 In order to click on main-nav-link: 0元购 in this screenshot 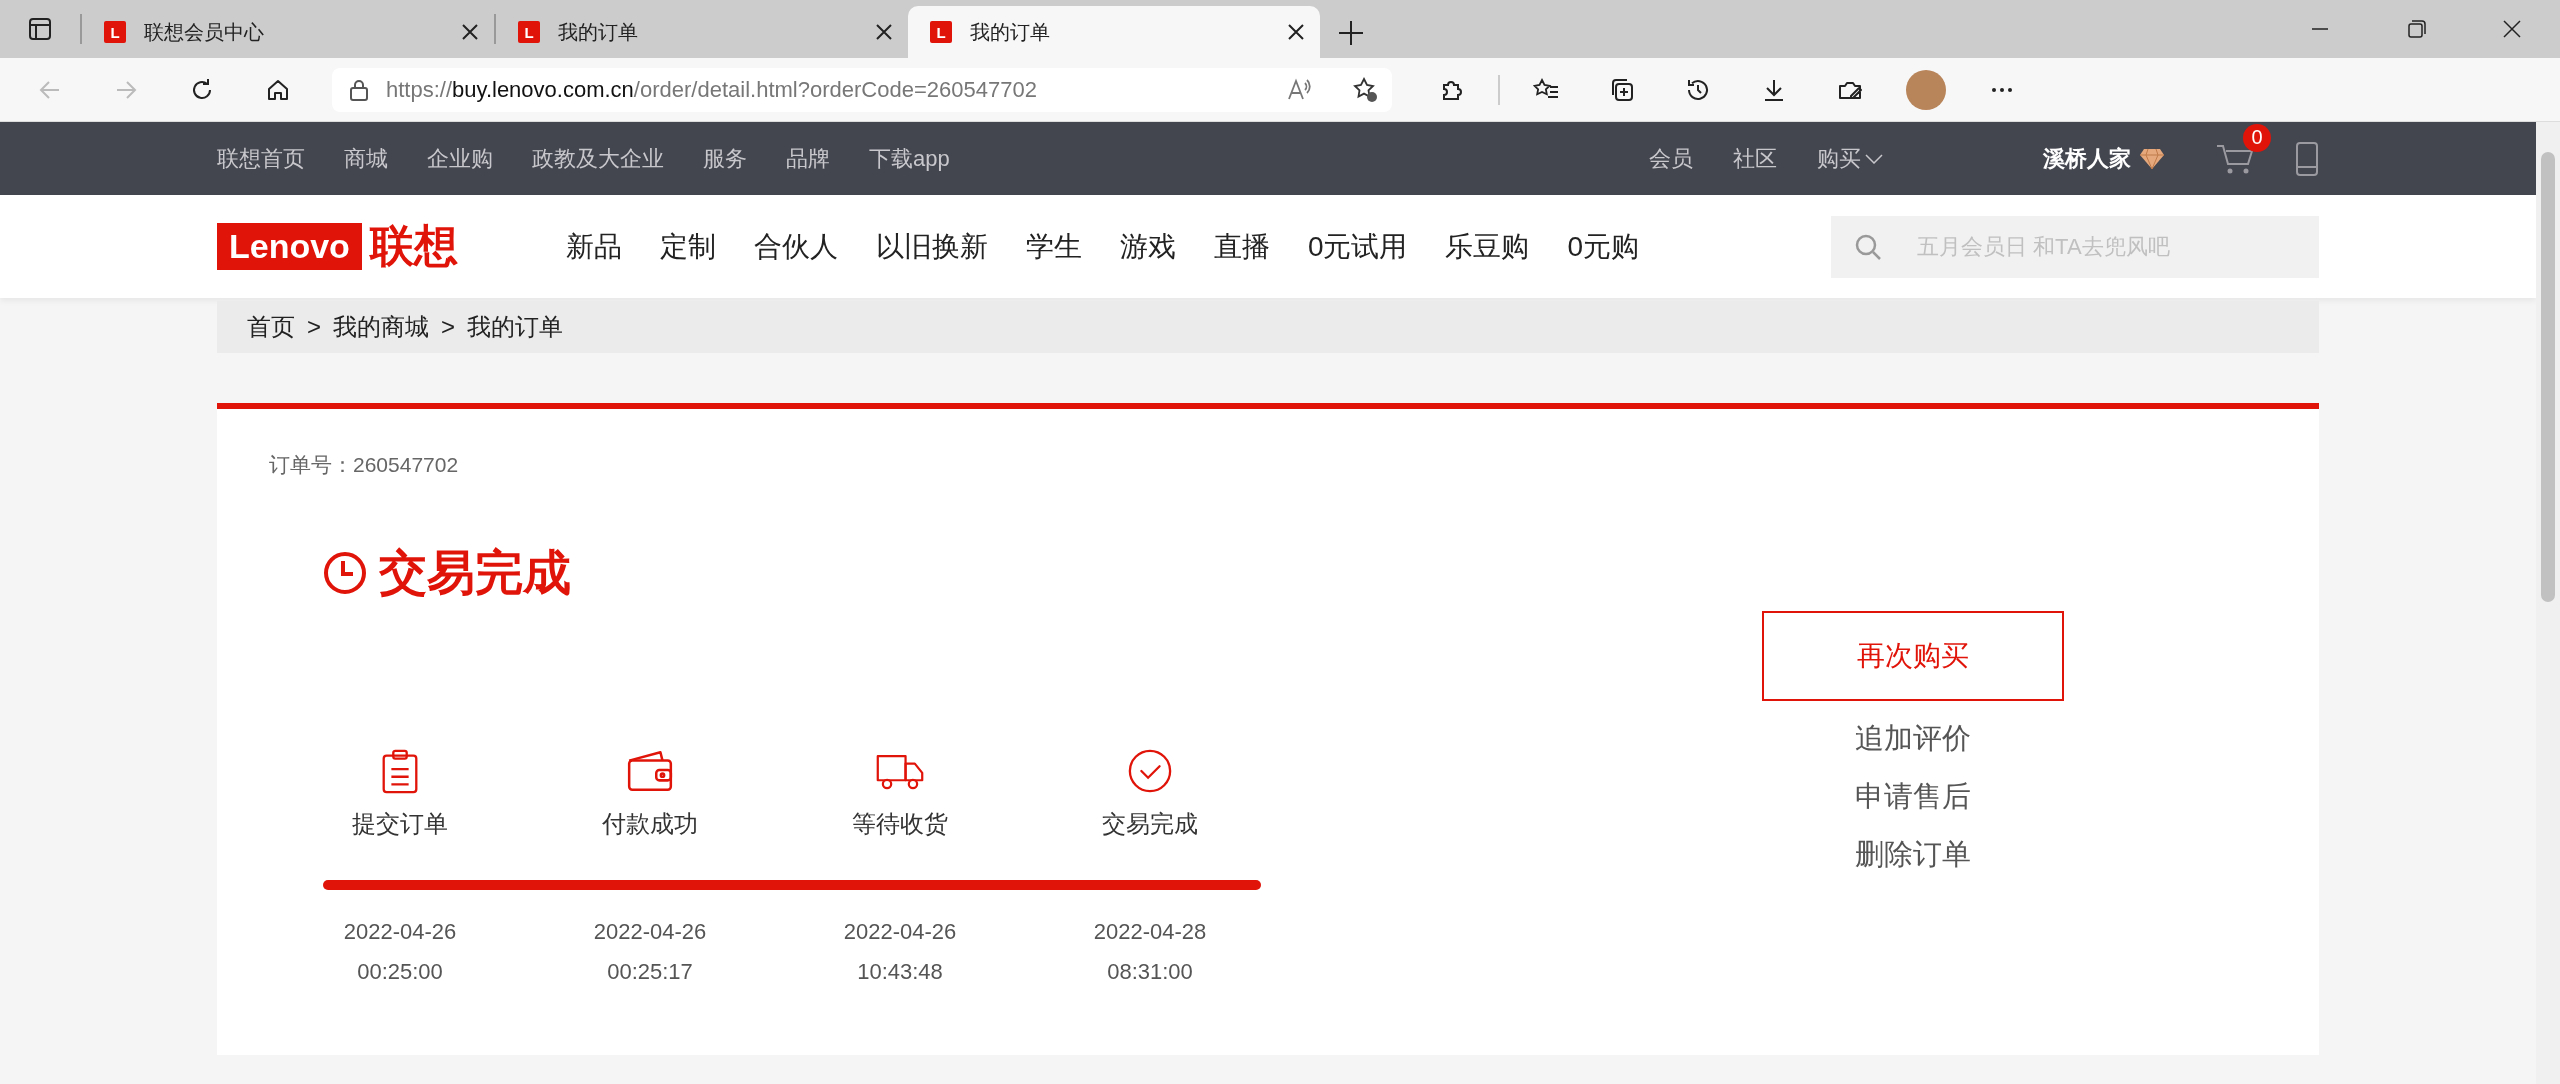, I will do `click(1603, 246)`.